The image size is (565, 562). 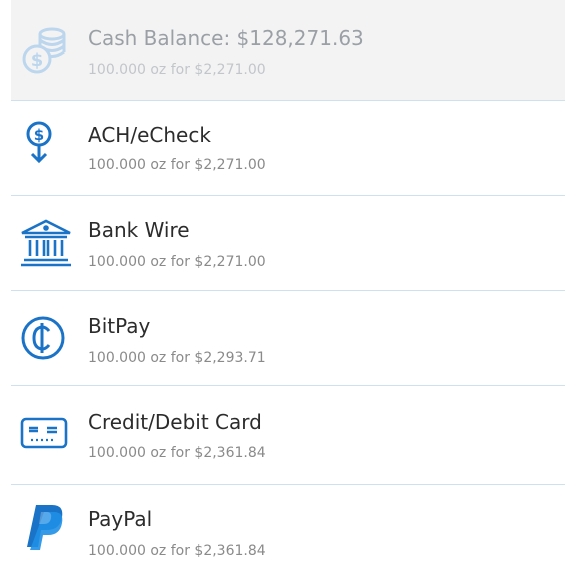 What do you see at coordinates (149, 135) in the screenshot?
I see `payment-option-title: ACH/eCheck` at bounding box center [149, 135].